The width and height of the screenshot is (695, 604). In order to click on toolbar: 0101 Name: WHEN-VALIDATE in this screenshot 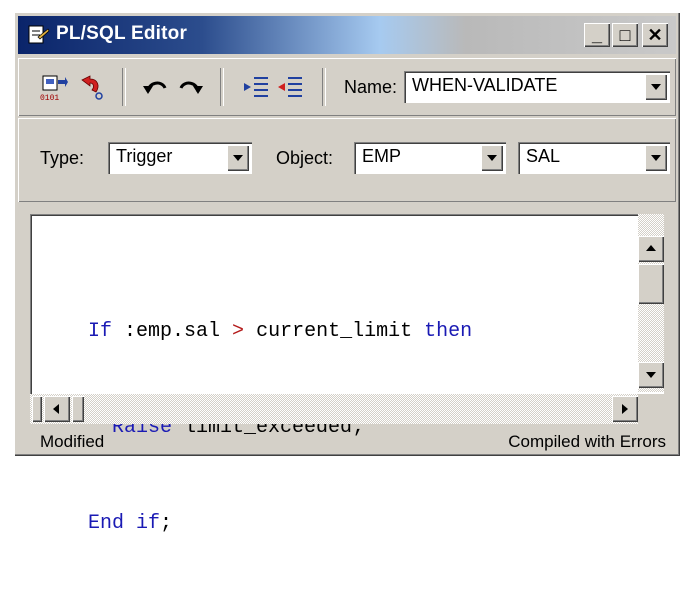, I will do `click(347, 87)`.